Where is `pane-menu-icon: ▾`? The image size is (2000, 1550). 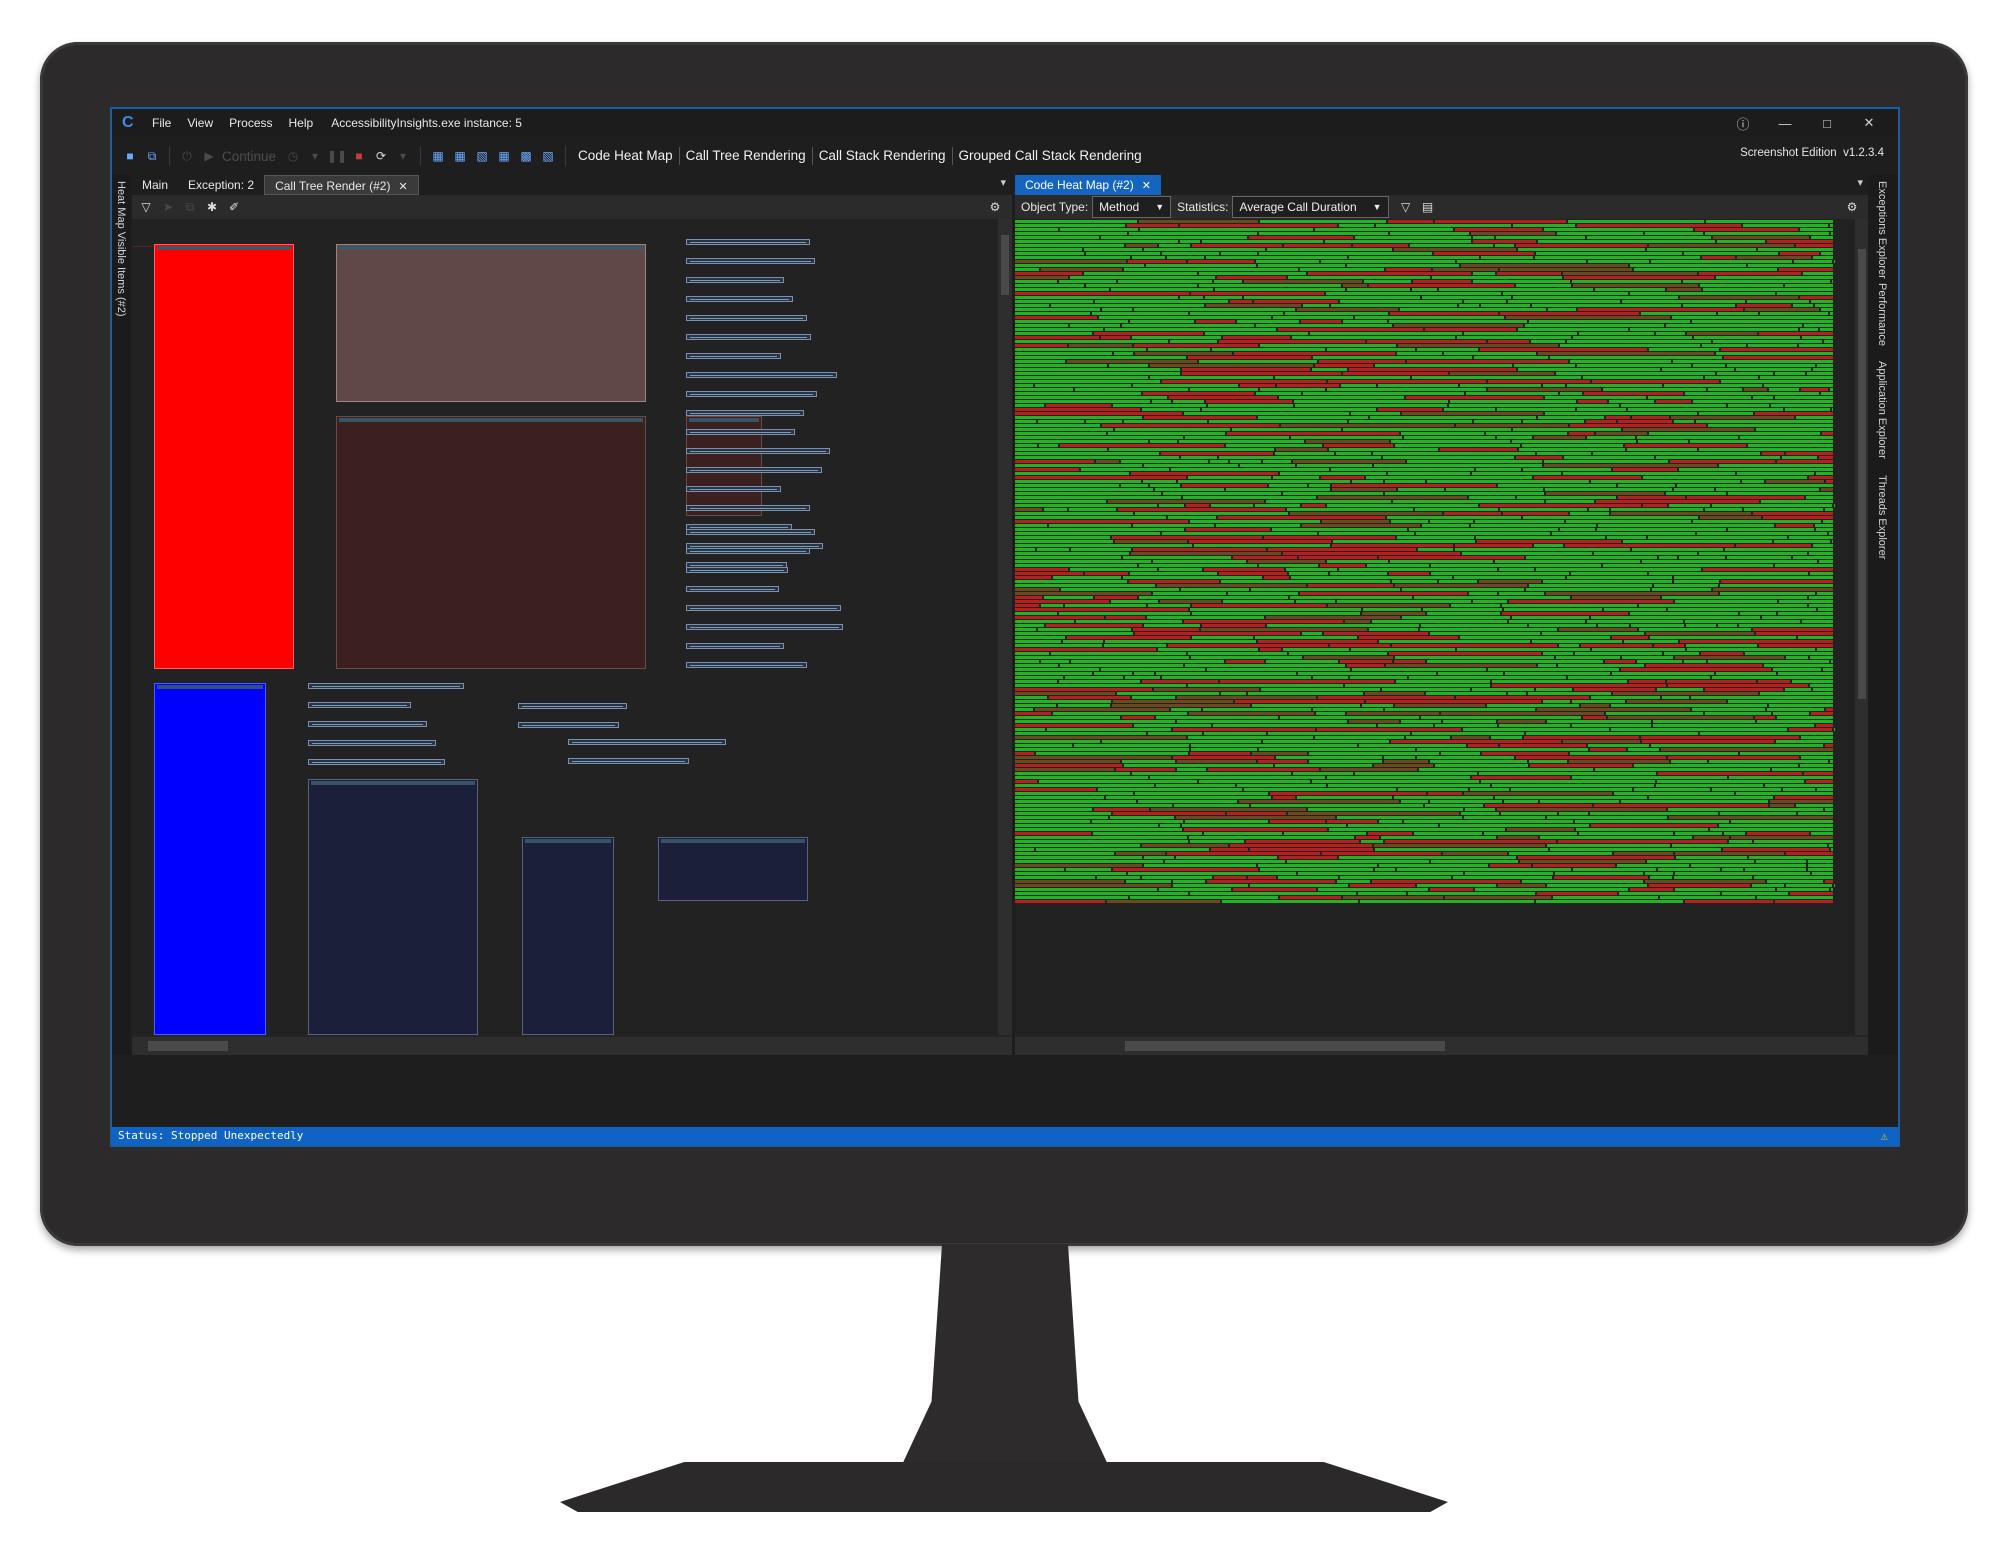 pane-menu-icon: ▾ is located at coordinates (1860, 182).